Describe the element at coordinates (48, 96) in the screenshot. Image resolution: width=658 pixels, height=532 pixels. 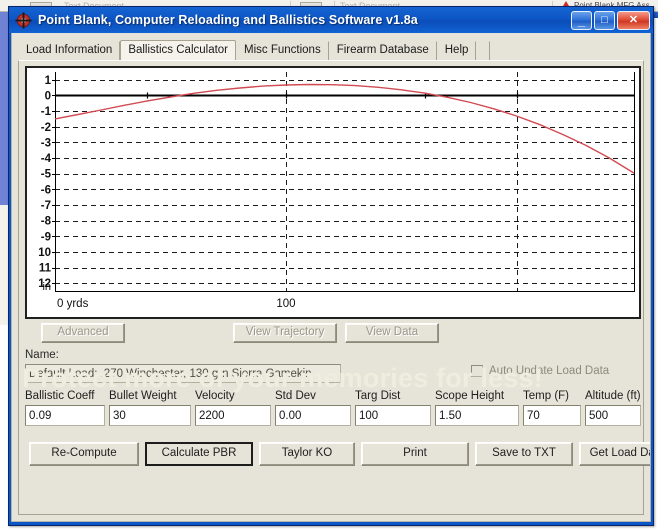
I see `svg-text: 0` at that location.